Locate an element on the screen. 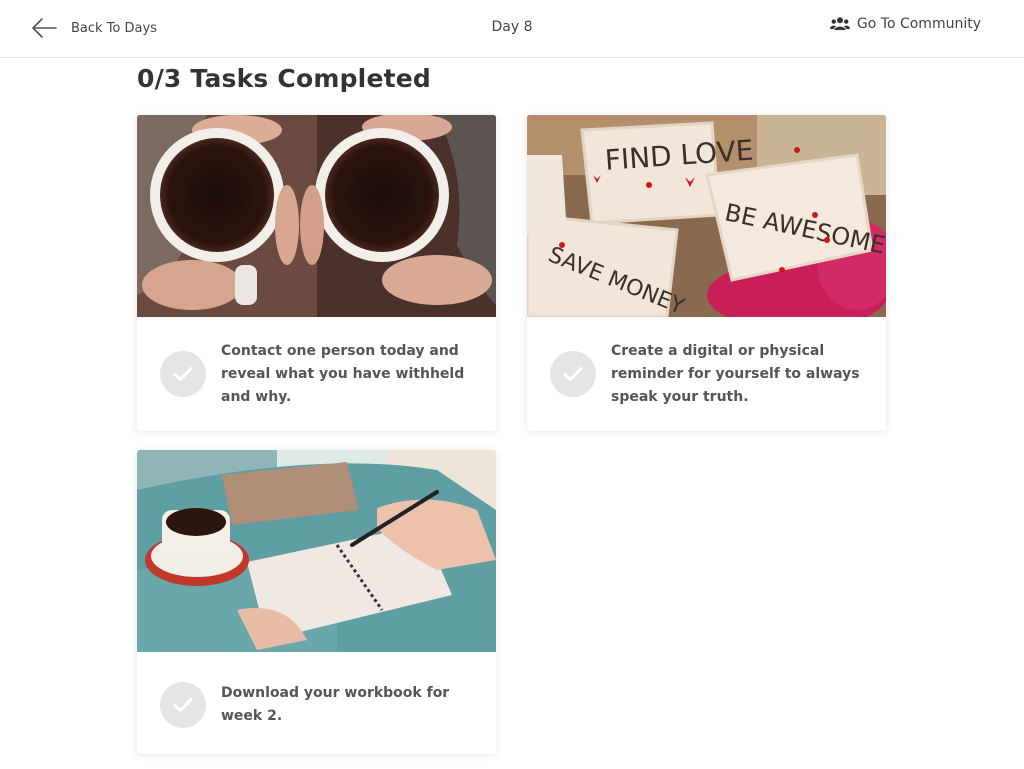 Image resolution: width=1024 pixels, height=769 pixels. back-to-days-button: Back To Days is located at coordinates (93, 28).